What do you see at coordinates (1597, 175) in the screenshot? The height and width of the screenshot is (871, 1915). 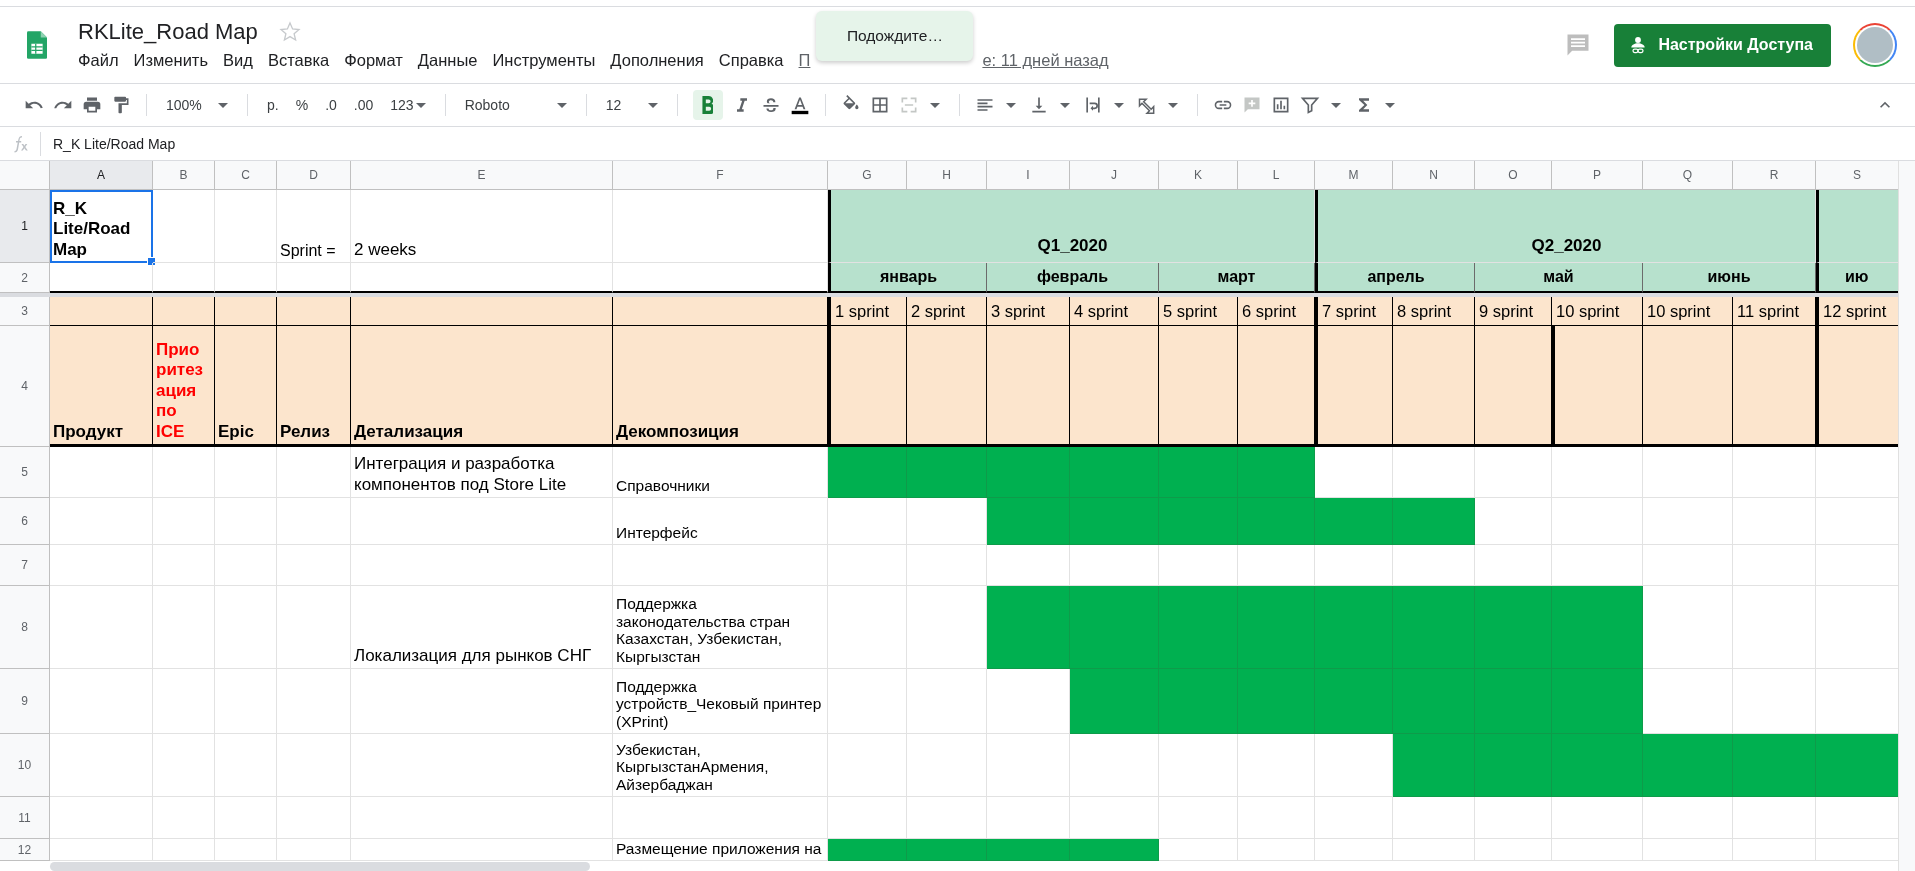 I see `column-header: P` at bounding box center [1597, 175].